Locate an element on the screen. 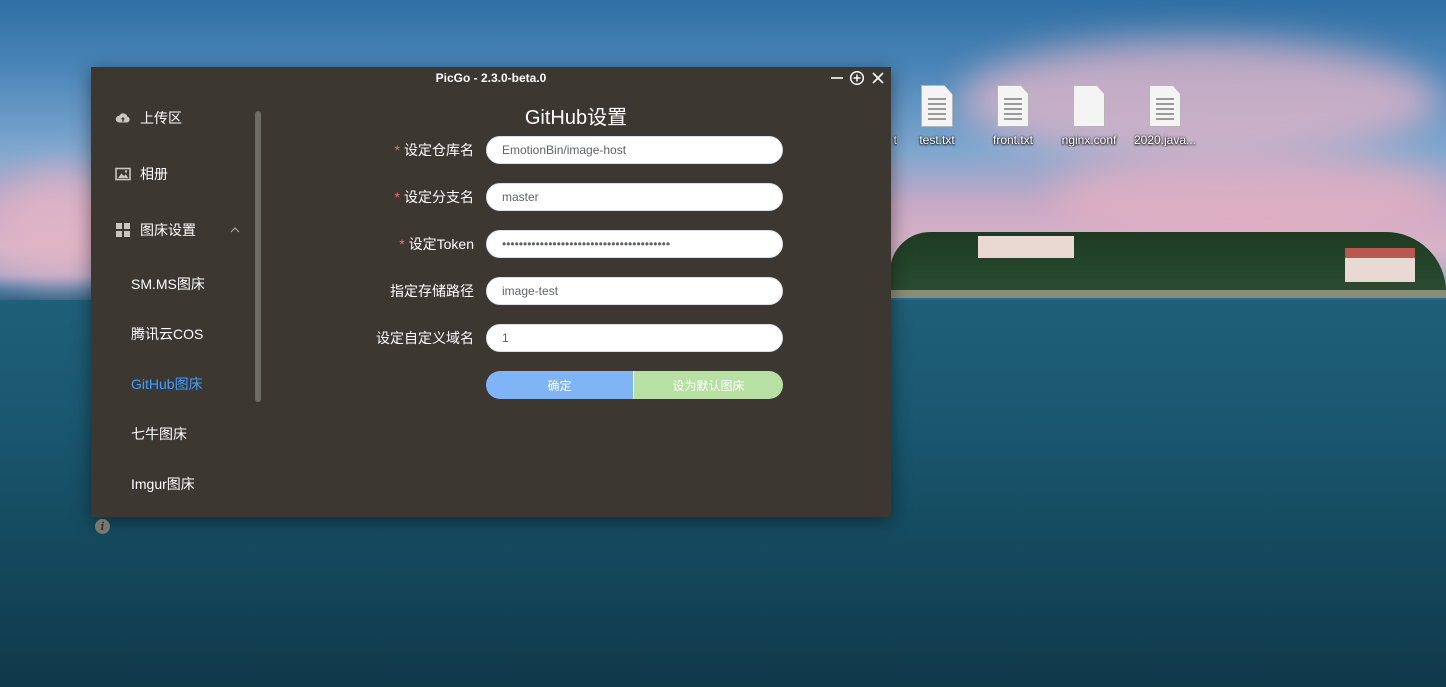 This screenshot has width=1446, height=687. desktop-file-nginx: nginx.conf is located at coordinates (1089, 116).